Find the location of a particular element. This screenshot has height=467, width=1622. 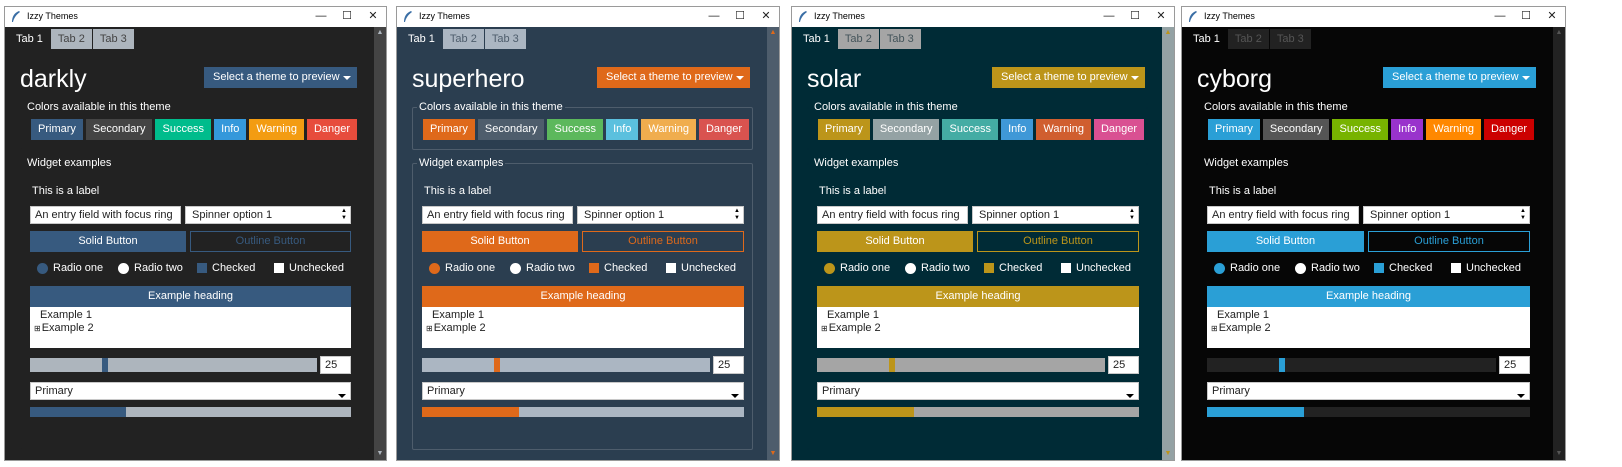

chevron-down-icon is located at coordinates (735, 396).